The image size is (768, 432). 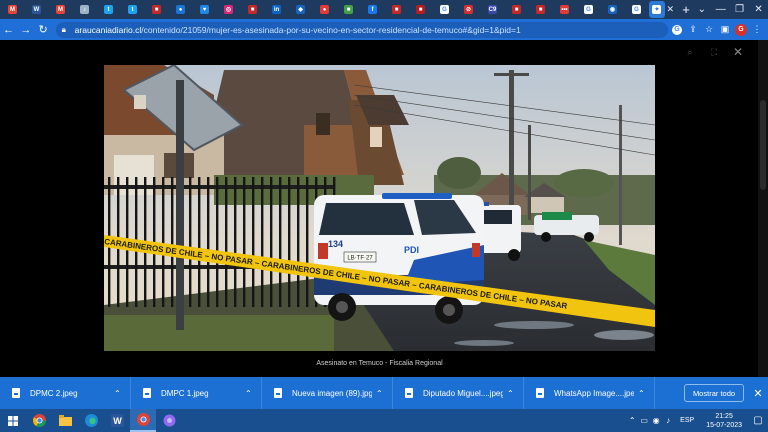 I want to click on scrollbar, so click(x=763, y=208).